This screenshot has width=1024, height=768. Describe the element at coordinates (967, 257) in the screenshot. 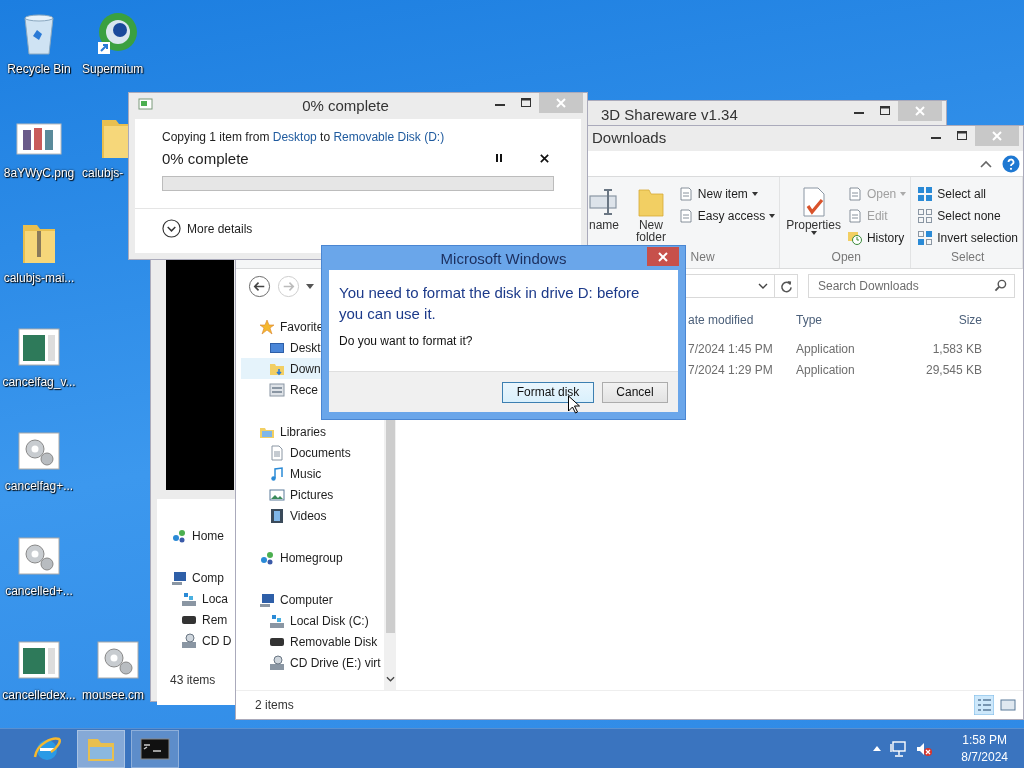

I see `ribbon-group-label: Select` at that location.